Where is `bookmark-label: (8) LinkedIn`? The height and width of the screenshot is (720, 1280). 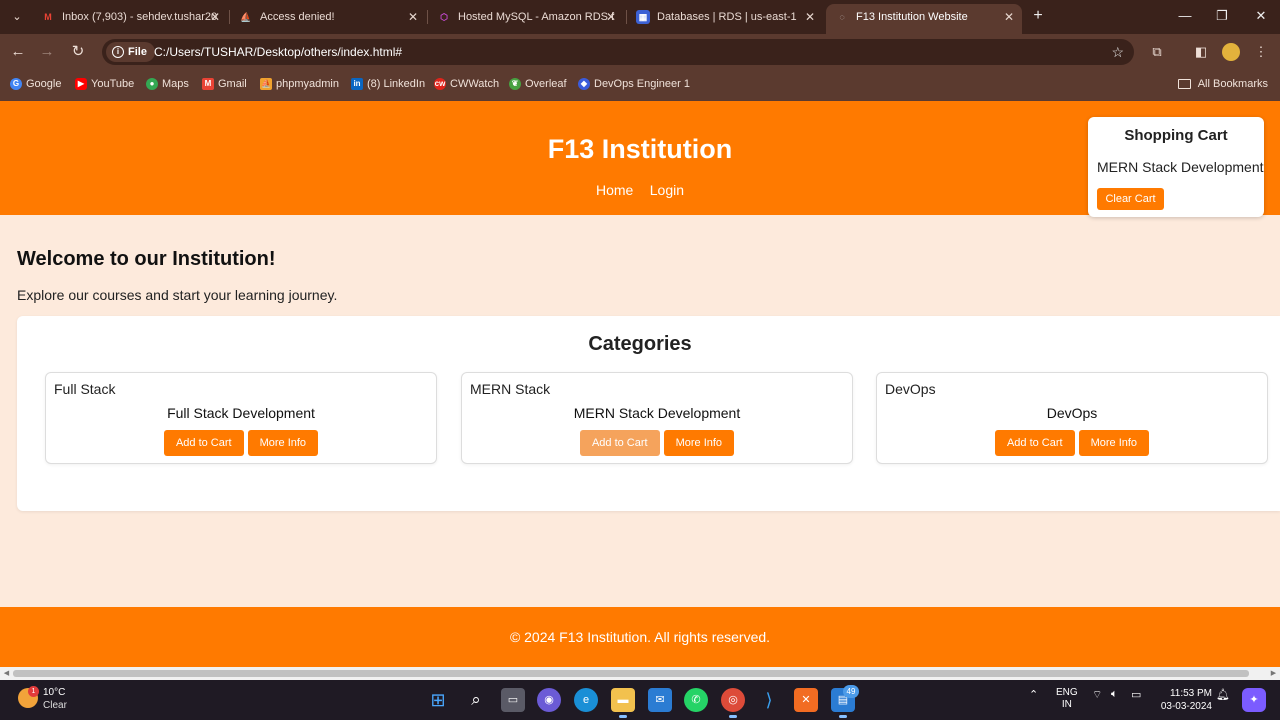
bookmark-label: (8) LinkedIn is located at coordinates (396, 84).